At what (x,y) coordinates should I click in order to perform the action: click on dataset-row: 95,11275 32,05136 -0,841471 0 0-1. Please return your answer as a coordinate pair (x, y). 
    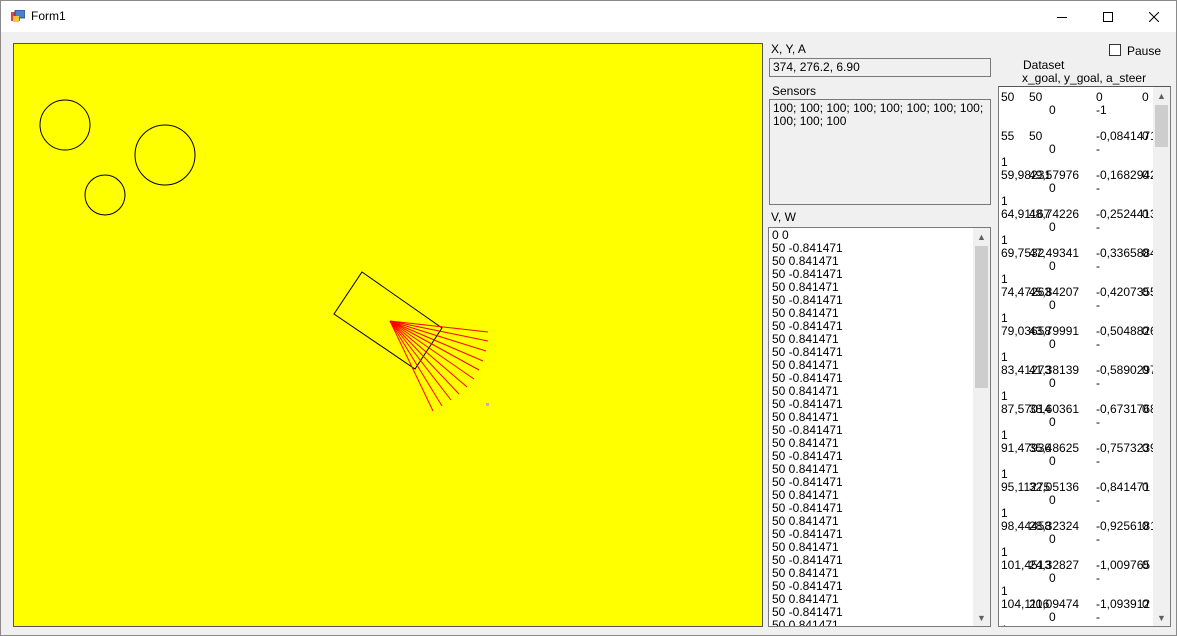
    Looking at the image, I should click on (1076, 500).